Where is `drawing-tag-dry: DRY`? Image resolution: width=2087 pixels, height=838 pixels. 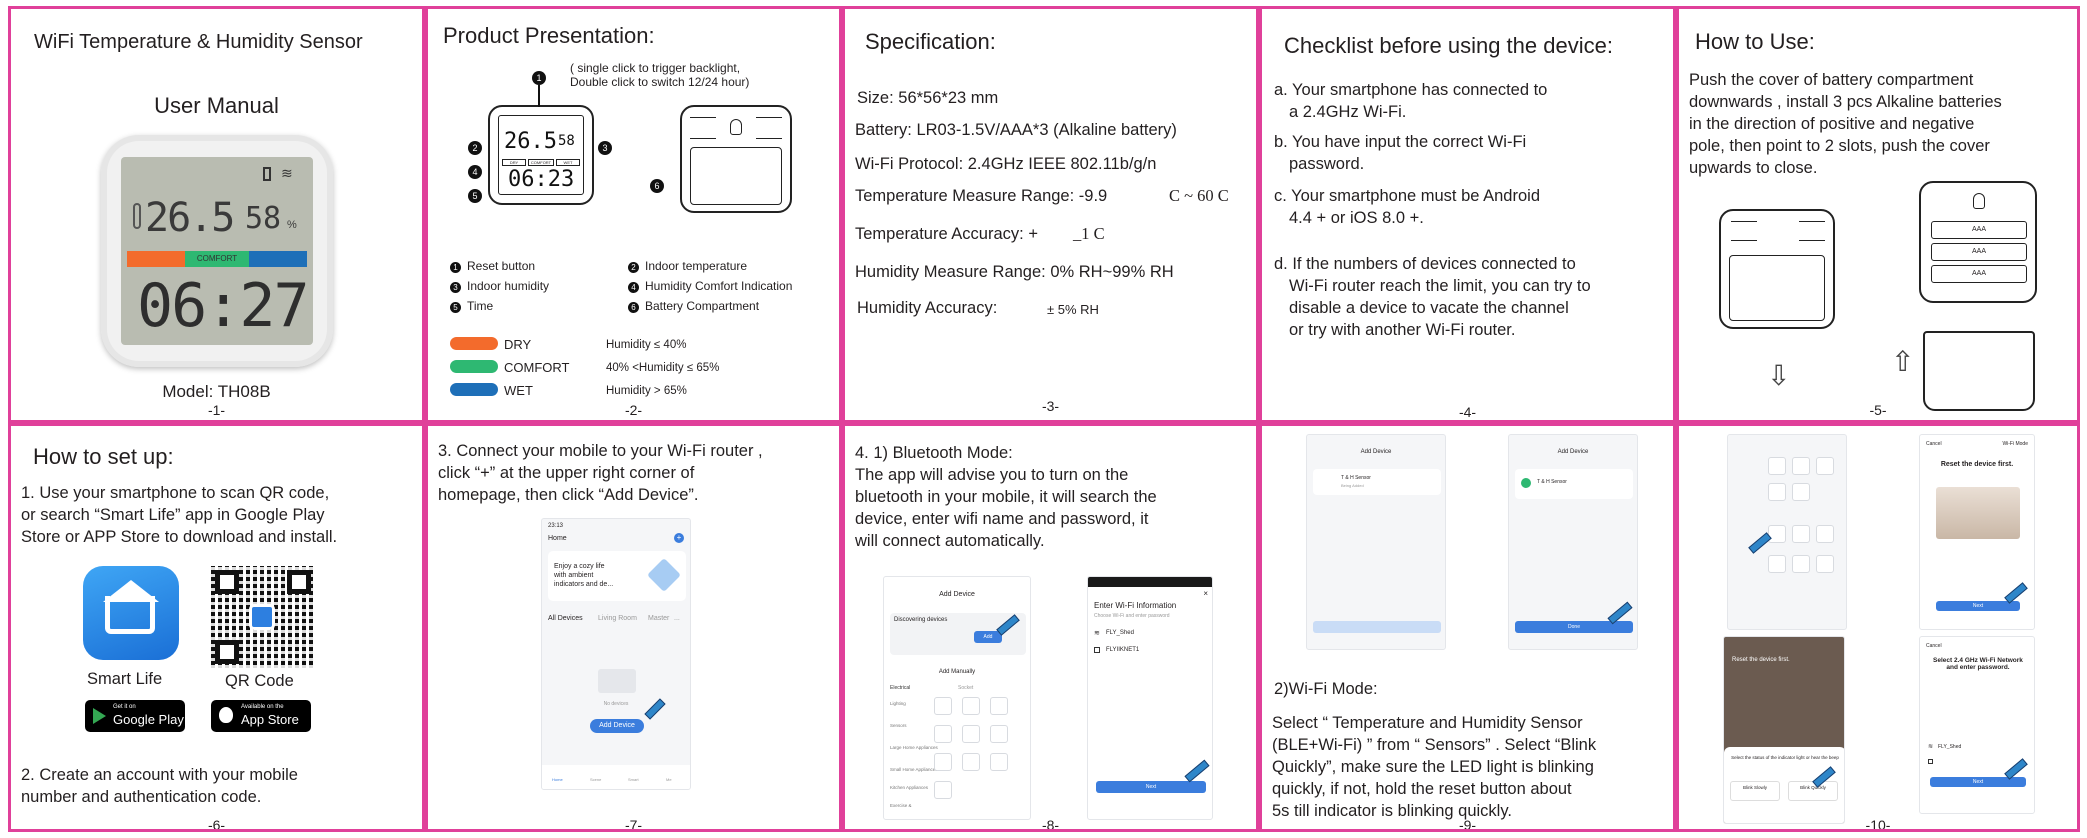
drawing-tag-dry: DRY is located at coordinates (514, 162).